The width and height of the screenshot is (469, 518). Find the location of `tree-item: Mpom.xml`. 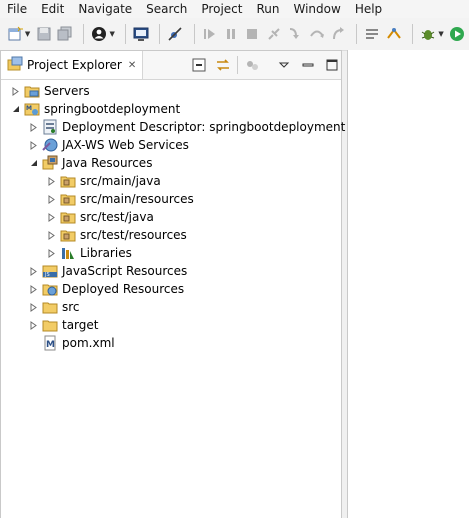

tree-item: Mpom.xml is located at coordinates (72, 343).